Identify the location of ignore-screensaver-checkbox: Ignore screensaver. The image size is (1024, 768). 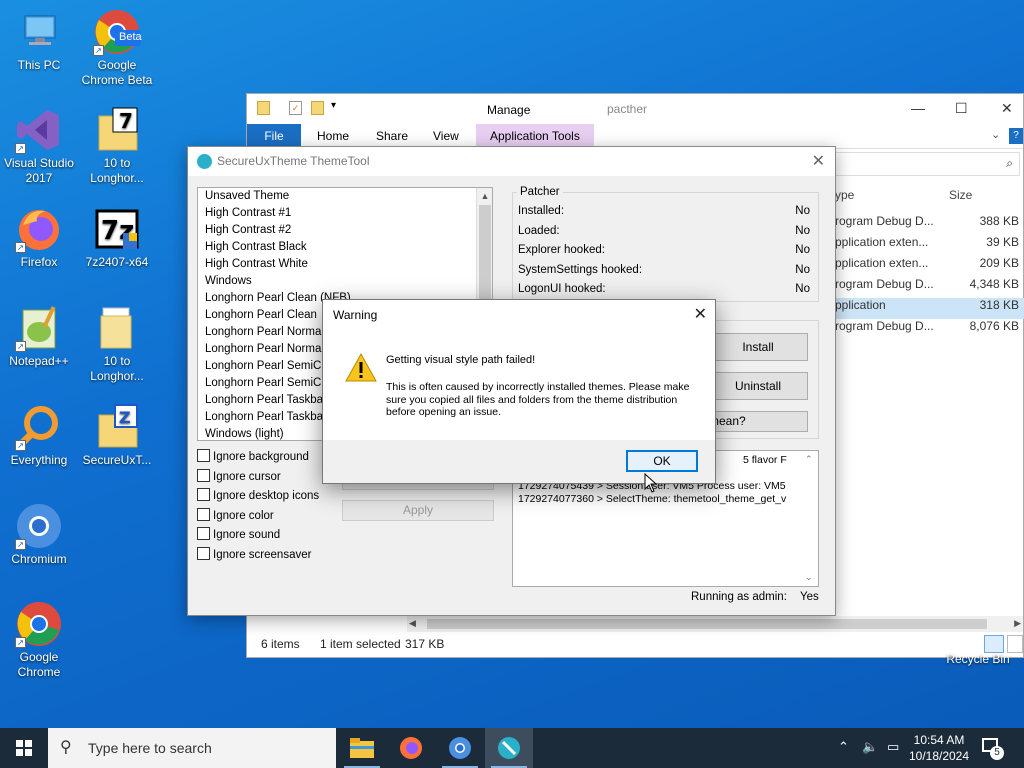
(254, 556).